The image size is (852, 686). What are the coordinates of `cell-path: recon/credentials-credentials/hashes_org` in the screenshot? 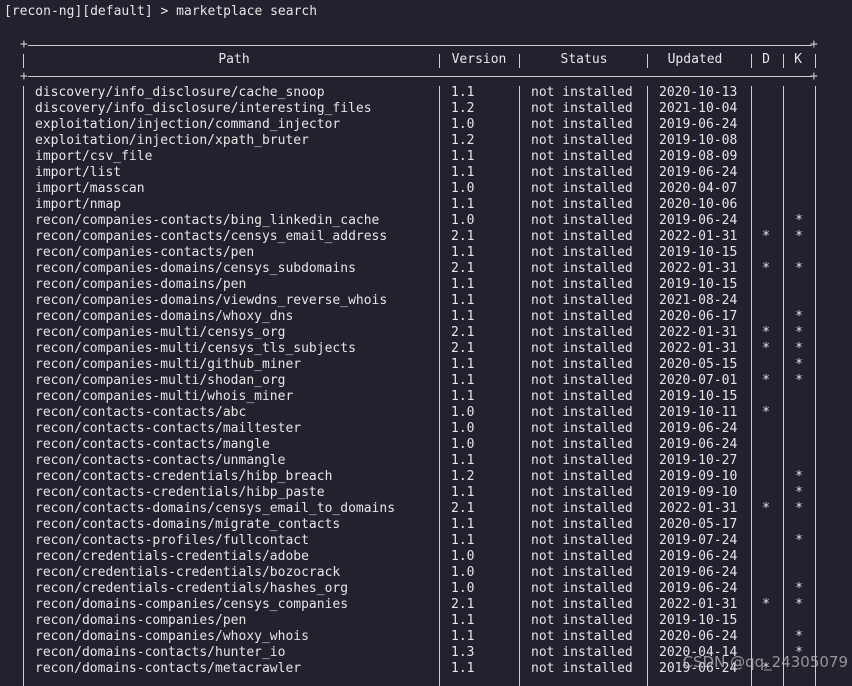 It's located at (192, 588).